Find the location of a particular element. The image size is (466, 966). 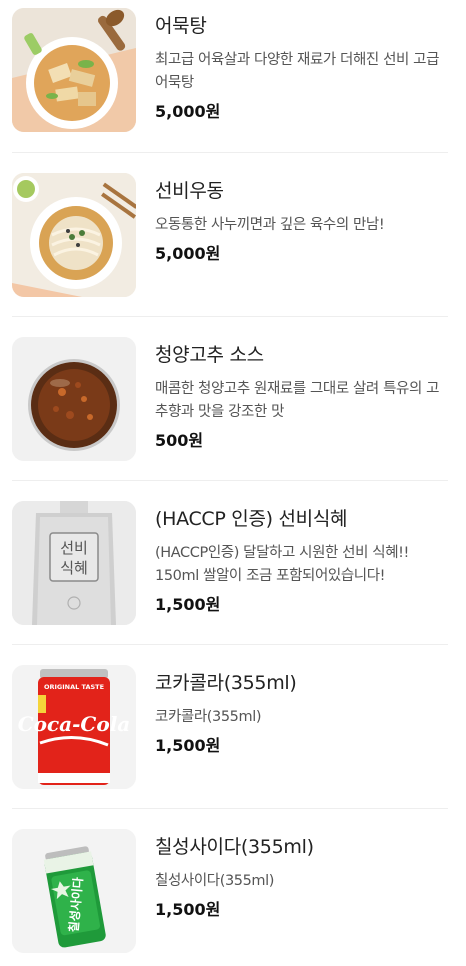

item-description: 최고급 어육살과 다양한 재료가 더해진 선비 고급 어묵탕 is located at coordinates (297, 71).